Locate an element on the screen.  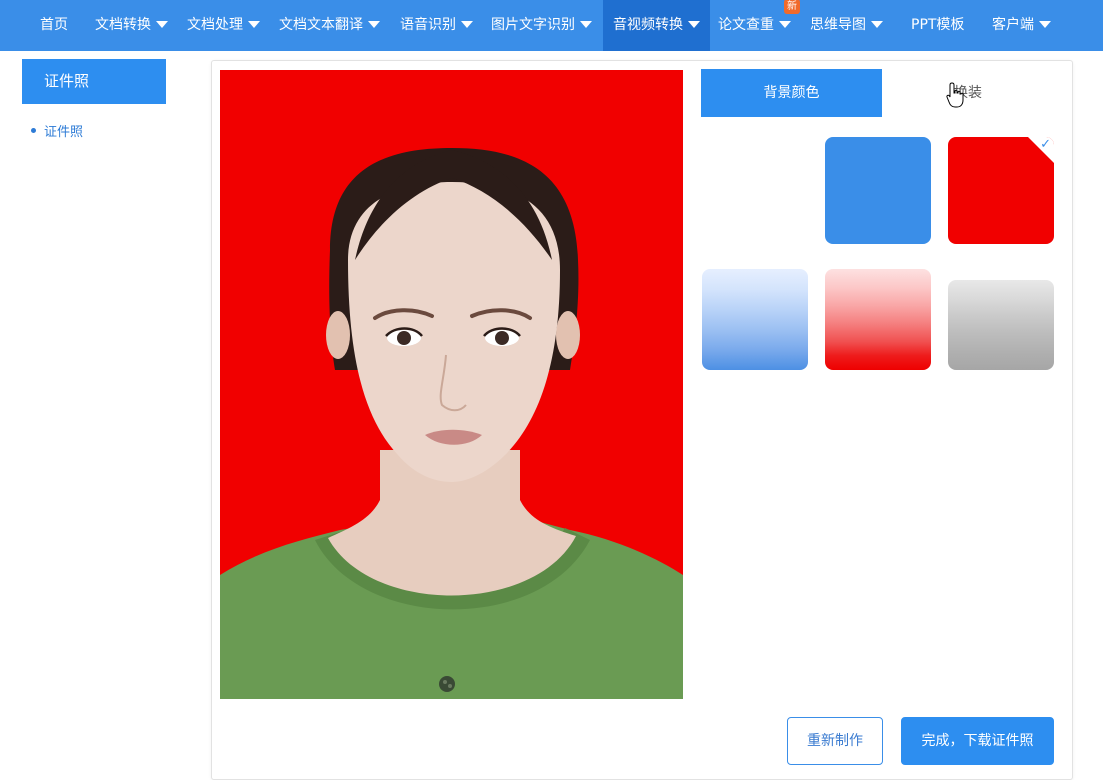
nav-doc-translate: 文档文本翻译 is located at coordinates (329, 25).